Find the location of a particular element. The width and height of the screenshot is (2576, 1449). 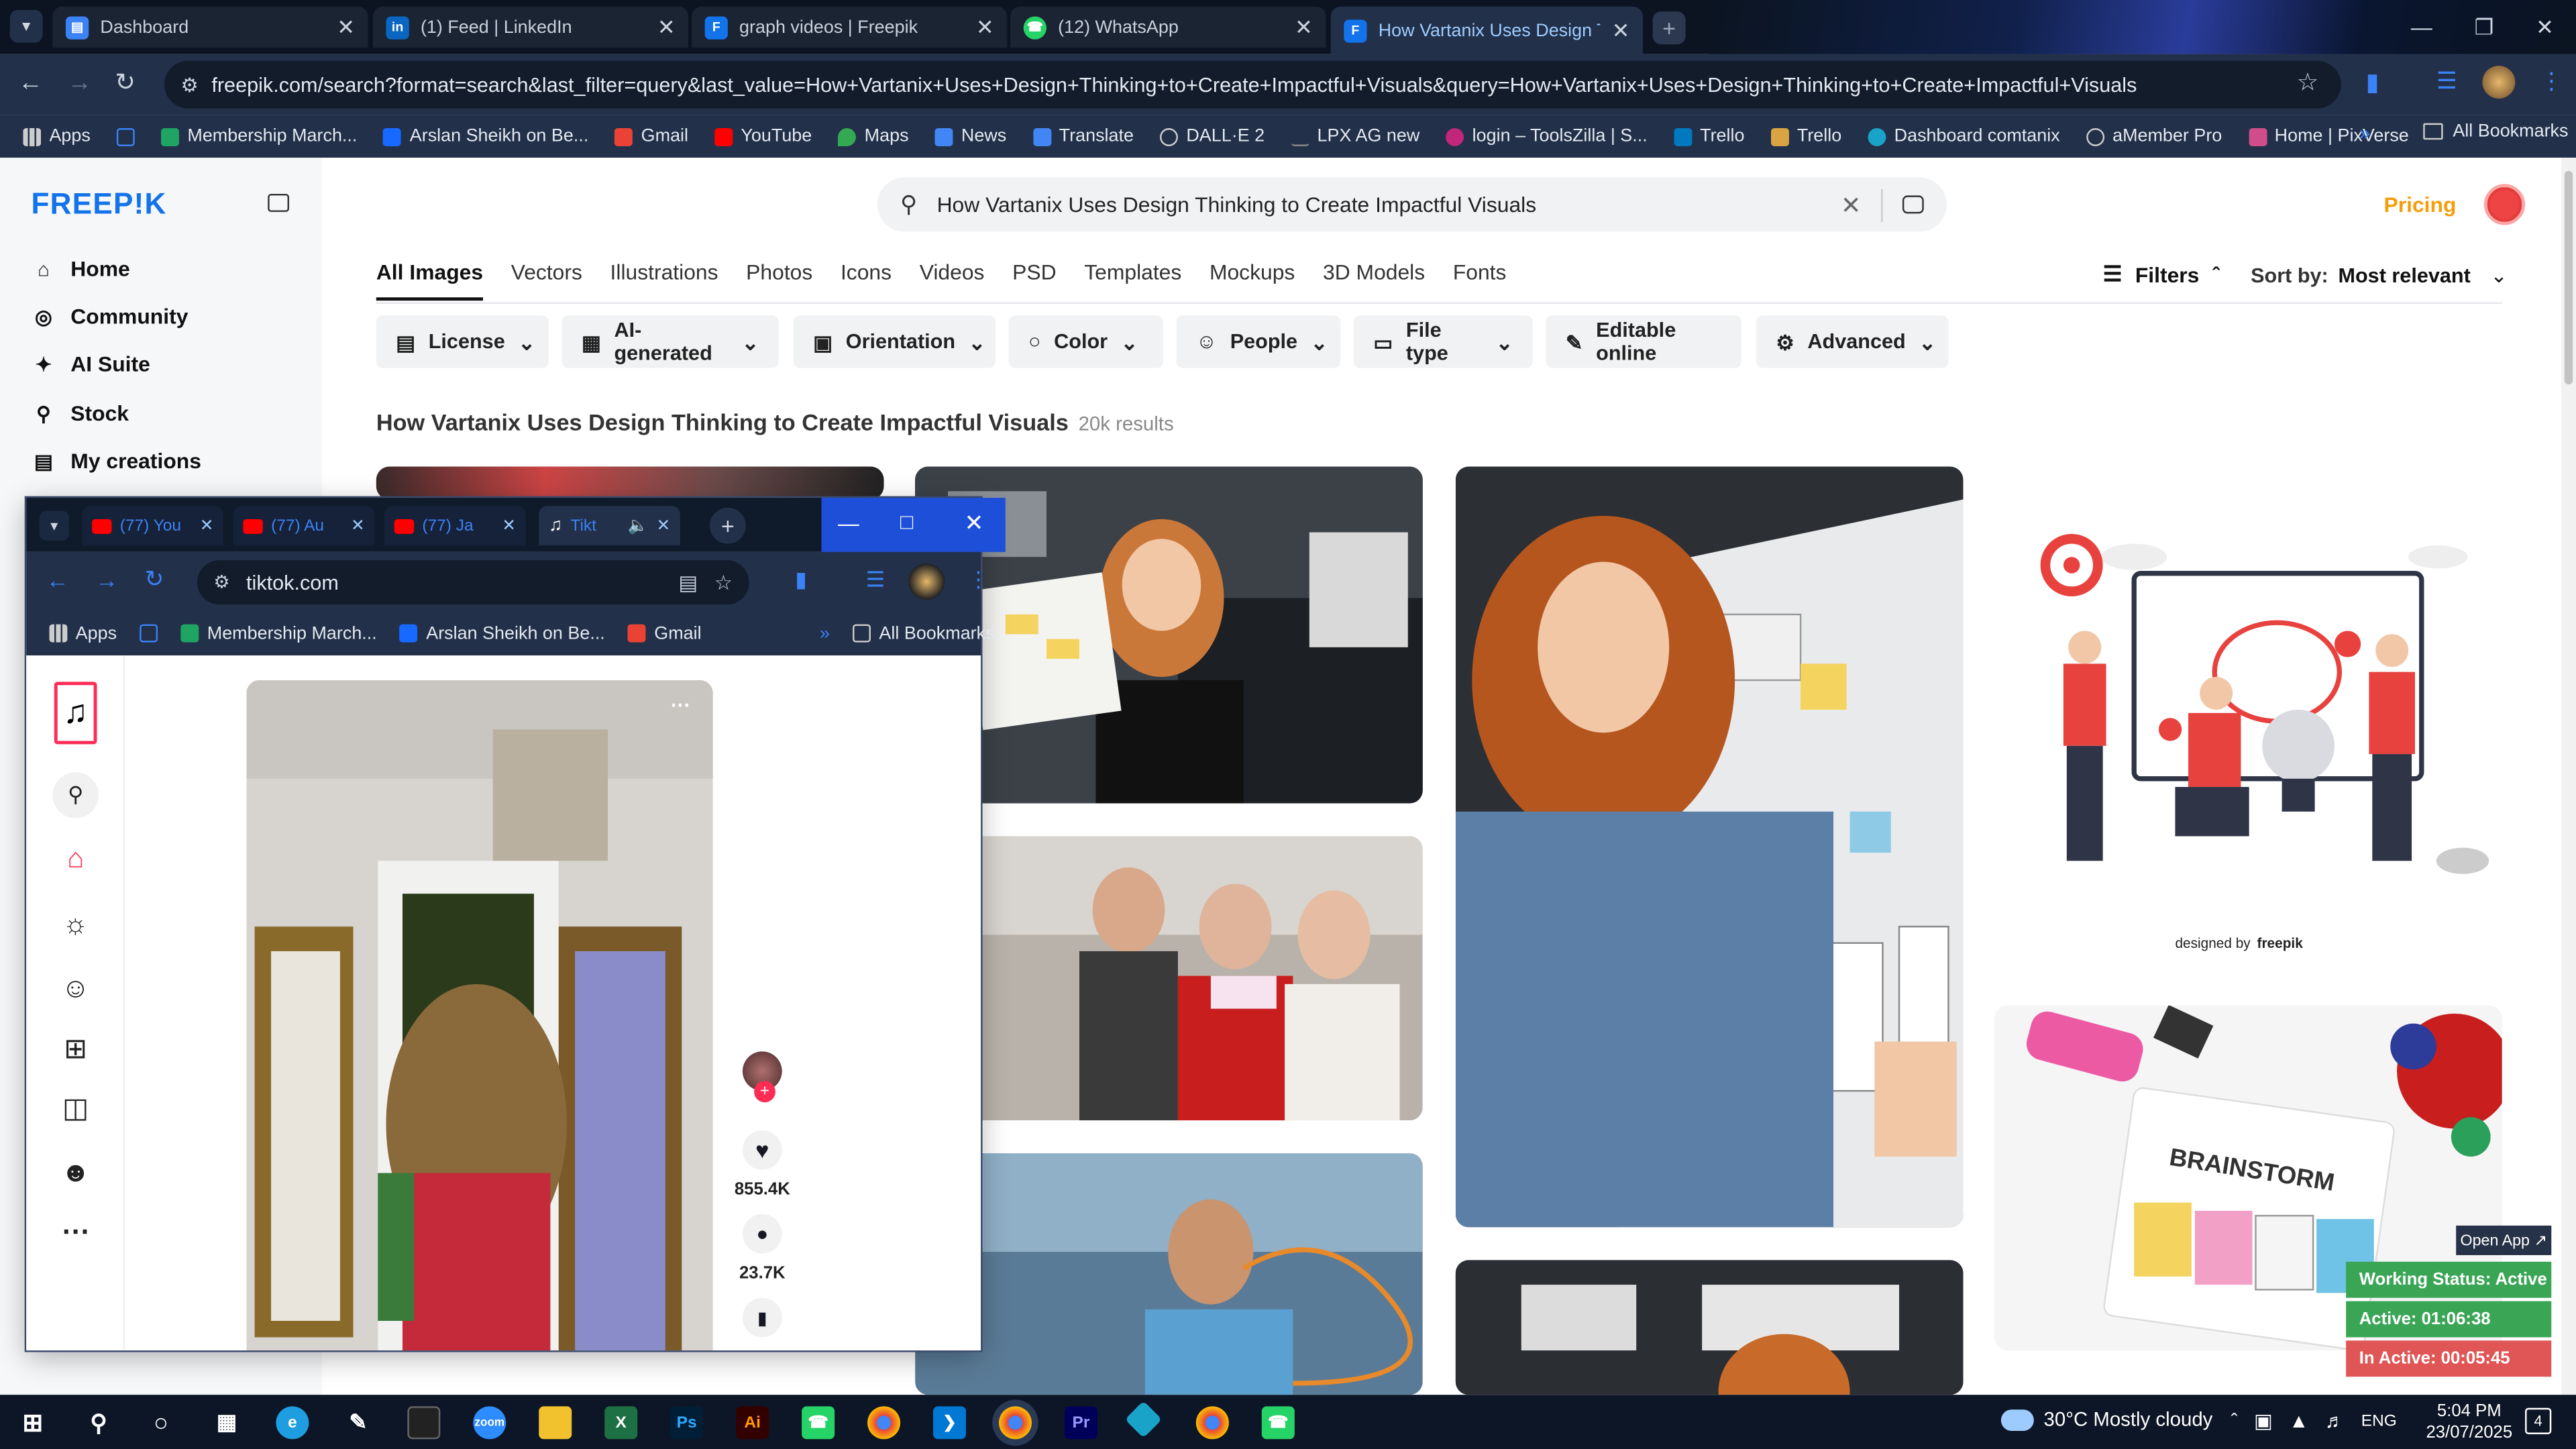

network-icon: ▣ is located at coordinates (2263, 1420).